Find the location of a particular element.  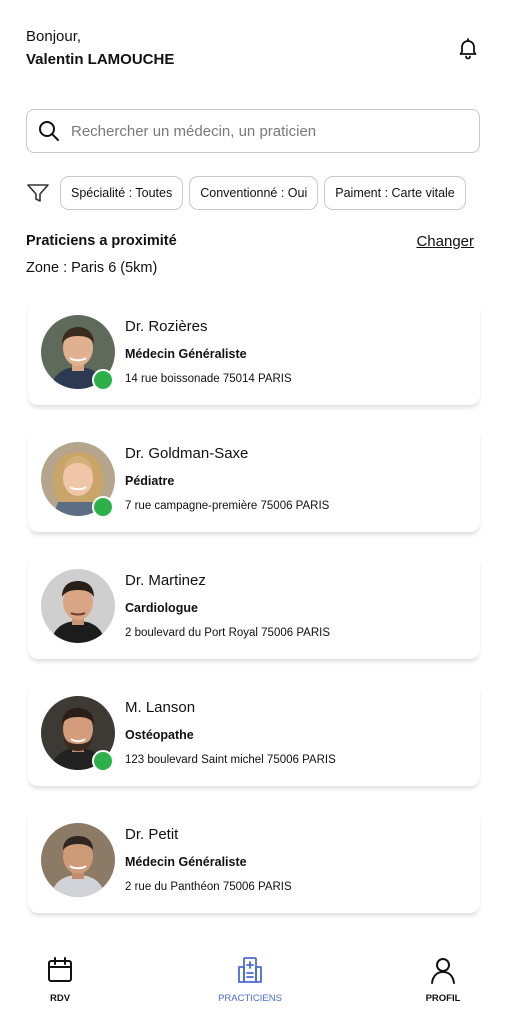

bell-icon is located at coordinates (468, 48).